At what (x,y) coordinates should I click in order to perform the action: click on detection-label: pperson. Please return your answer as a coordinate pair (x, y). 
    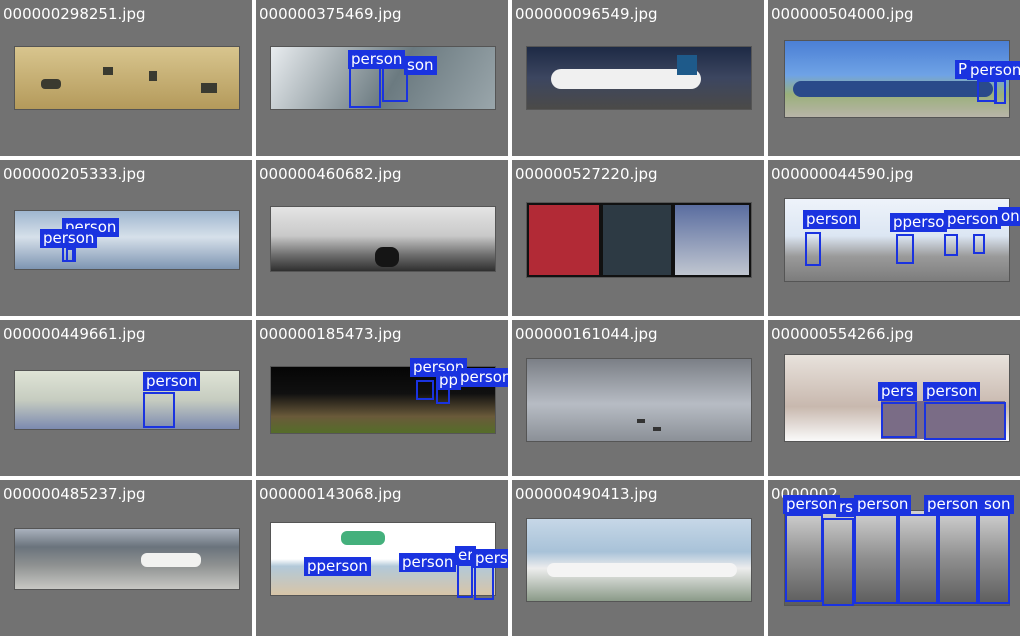
    Looking at the image, I should click on (337, 566).